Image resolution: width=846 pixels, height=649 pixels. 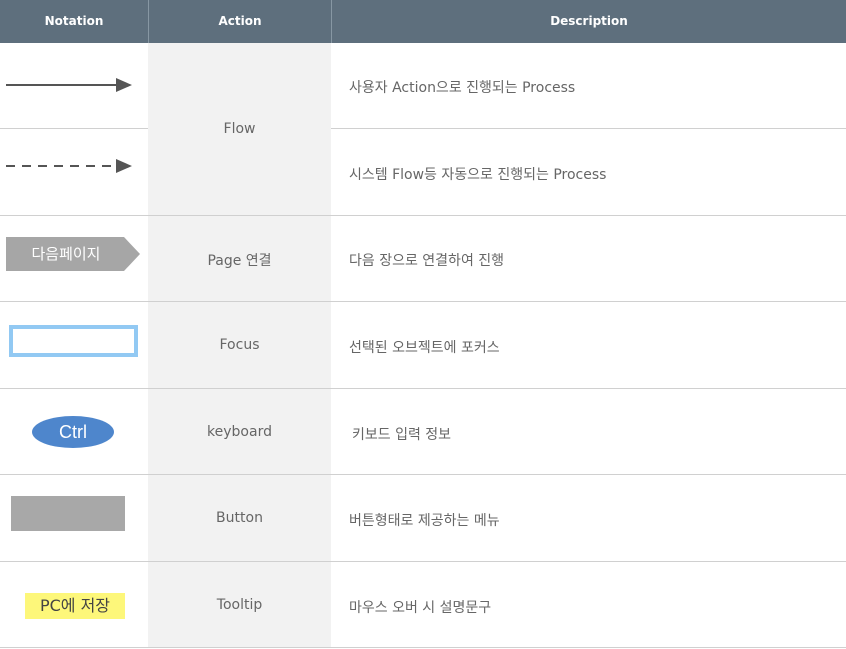 I want to click on focus-description: 선택된 오브젝트에 포커스, so click(x=424, y=348).